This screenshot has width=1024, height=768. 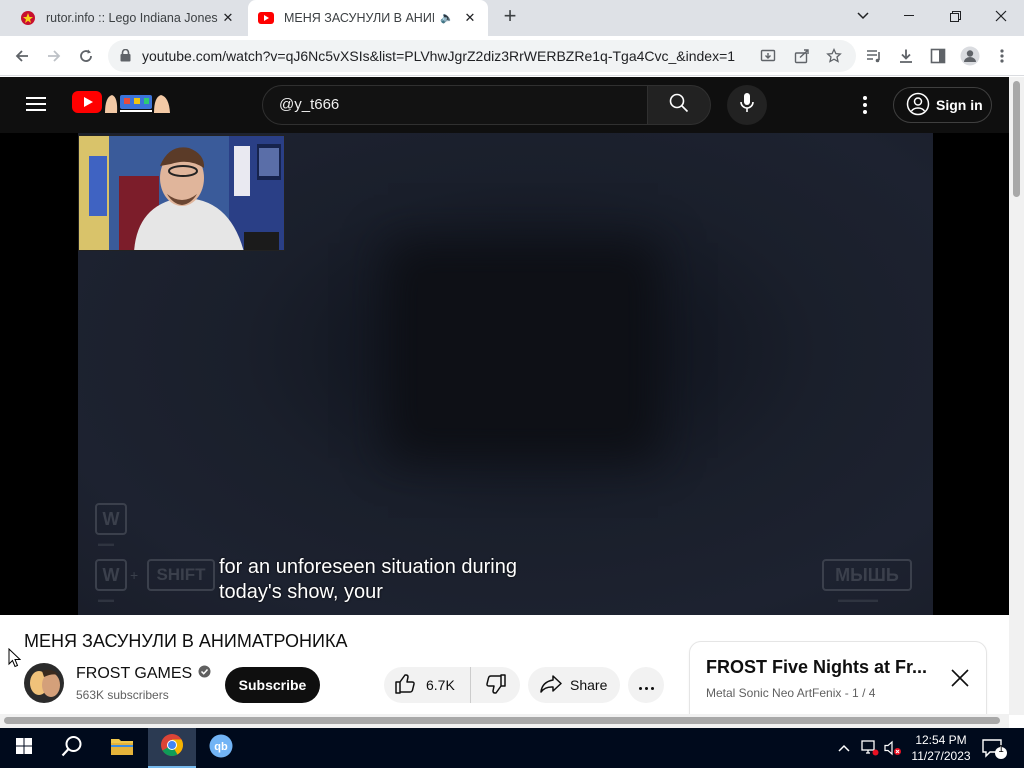 I want to click on channel-avatar, so click(x=44, y=683).